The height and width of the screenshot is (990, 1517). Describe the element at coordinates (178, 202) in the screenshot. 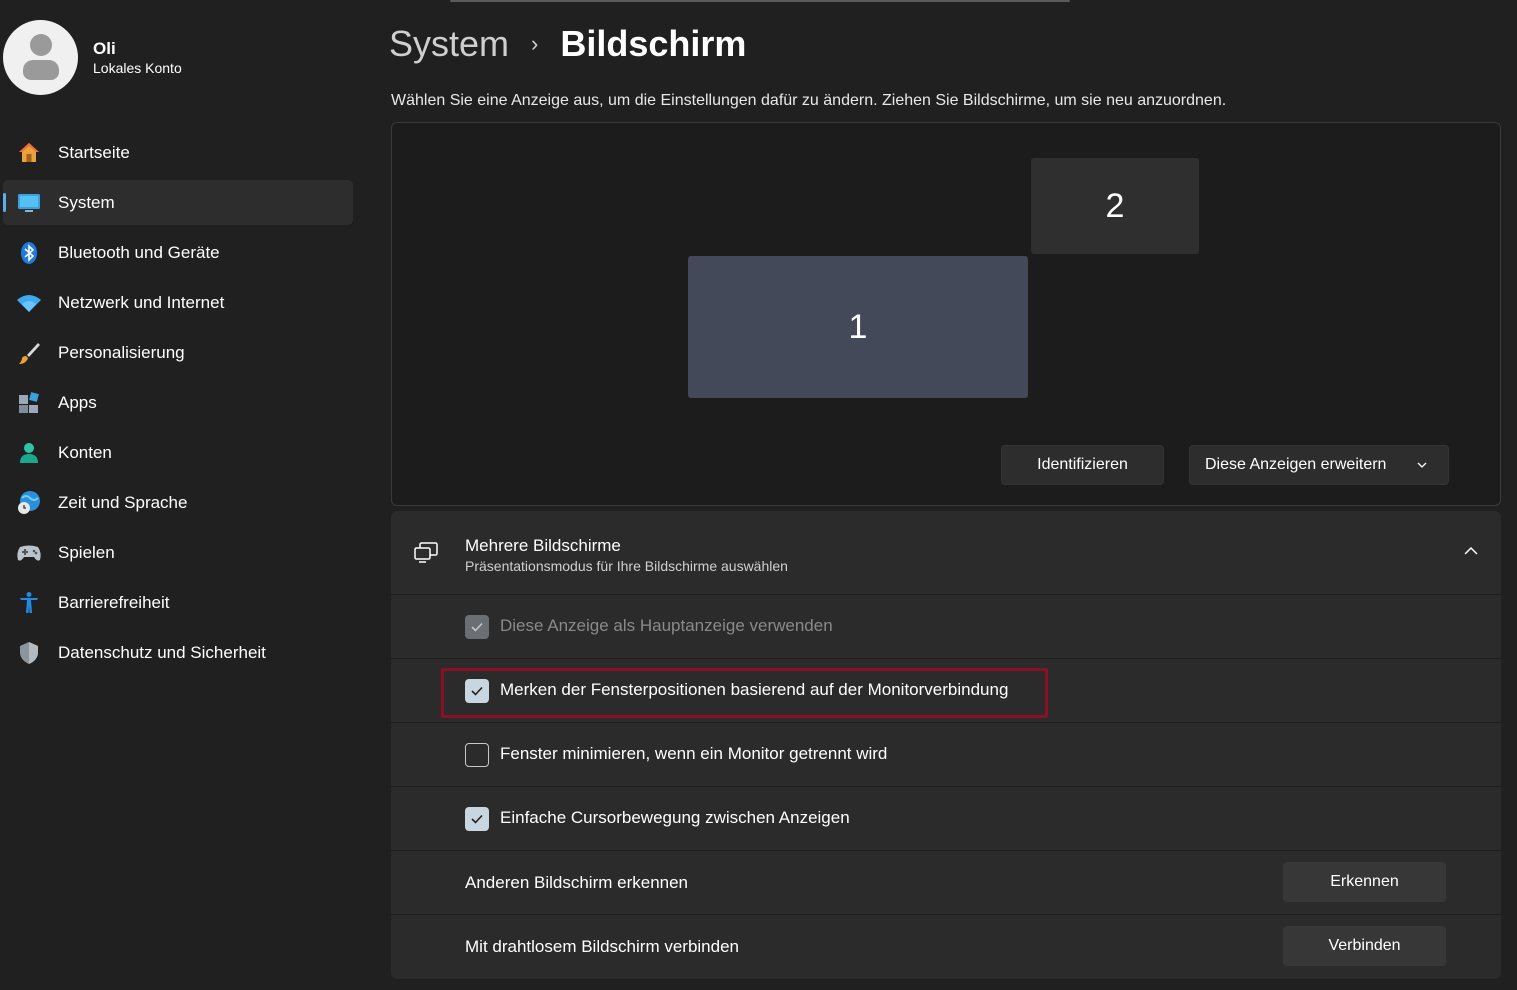

I see `sidebar-item-system: System` at that location.